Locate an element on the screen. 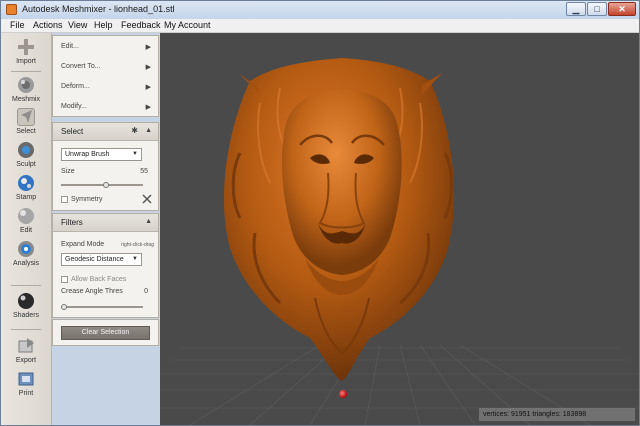  size-value: 55 is located at coordinates (144, 171).